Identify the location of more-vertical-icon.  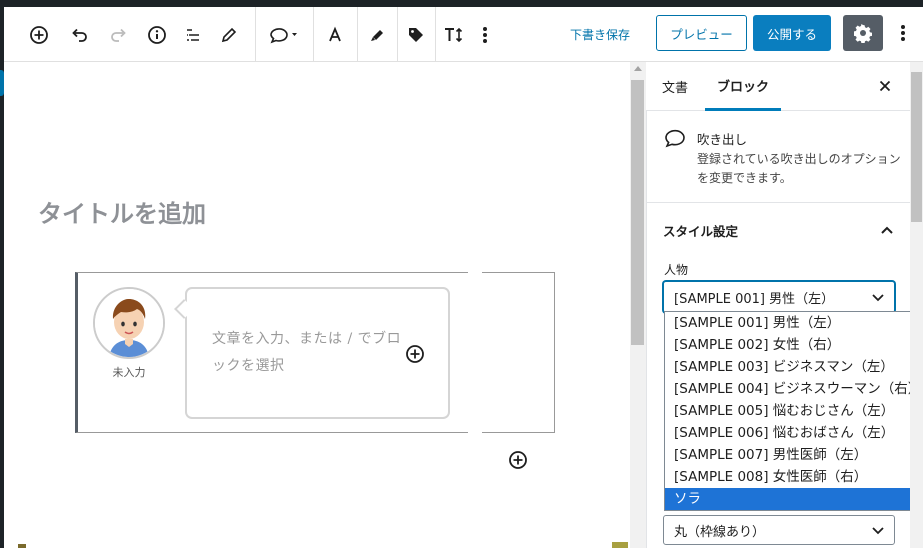
(485, 34).